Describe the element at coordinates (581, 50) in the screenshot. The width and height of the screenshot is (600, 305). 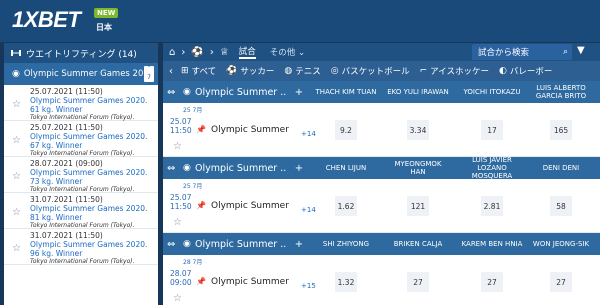
I see `filter-icon: ▼` at that location.